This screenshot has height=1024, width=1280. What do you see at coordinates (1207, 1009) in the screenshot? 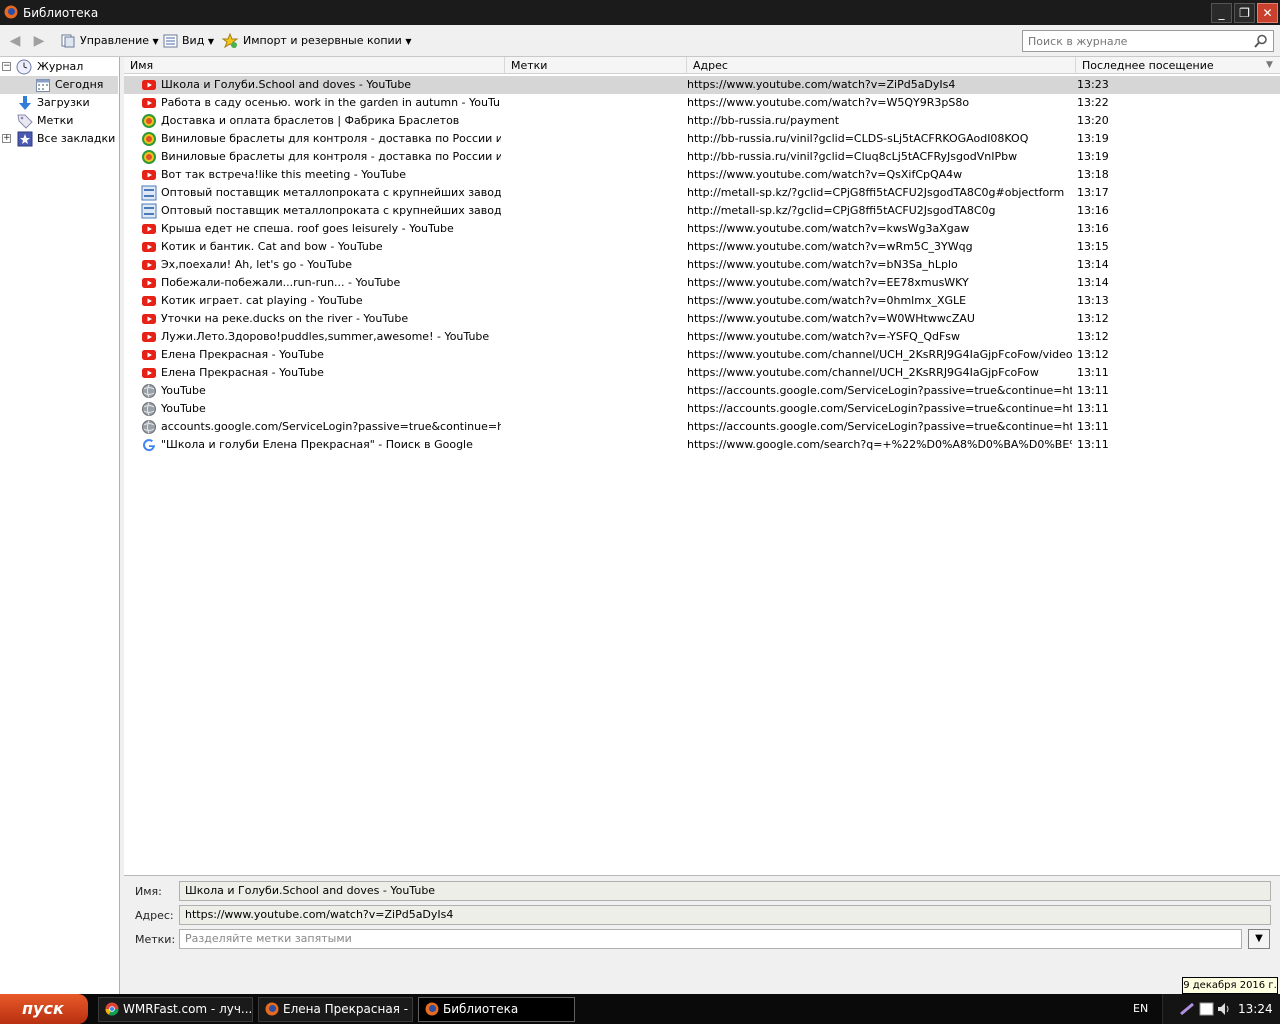
I see `battery-tray-icon` at bounding box center [1207, 1009].